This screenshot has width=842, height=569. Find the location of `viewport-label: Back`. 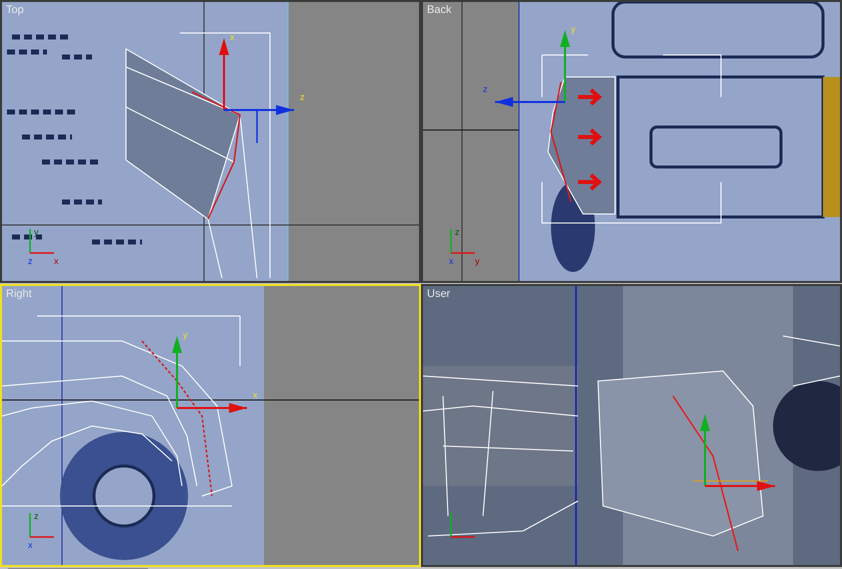

viewport-label: Back is located at coordinates (439, 10).